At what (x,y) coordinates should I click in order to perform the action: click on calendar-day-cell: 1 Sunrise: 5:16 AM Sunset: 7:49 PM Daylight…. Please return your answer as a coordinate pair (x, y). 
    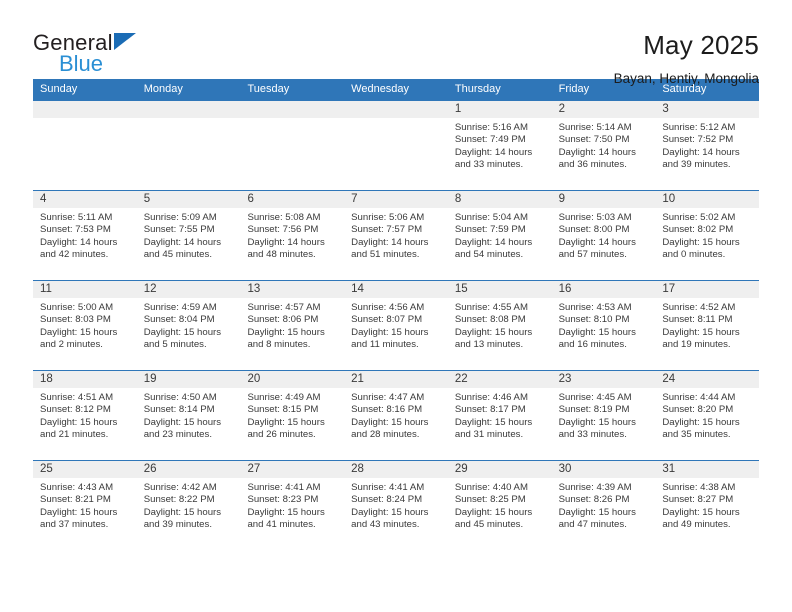
    Looking at the image, I should click on (499, 145).